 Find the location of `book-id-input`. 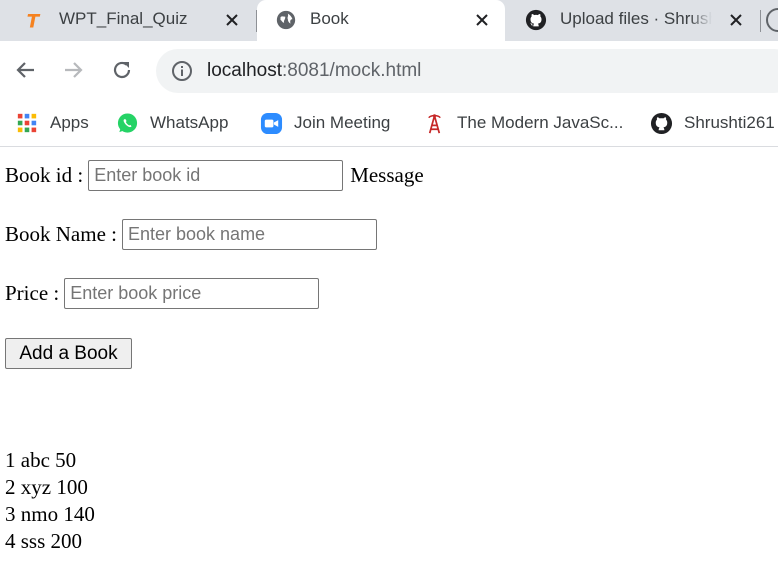

book-id-input is located at coordinates (216, 175).